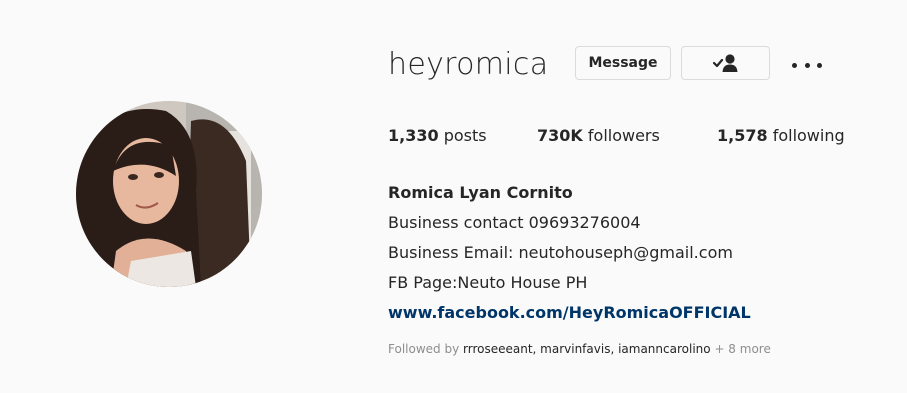  I want to click on followers-stat: 730K followers, so click(598, 136).